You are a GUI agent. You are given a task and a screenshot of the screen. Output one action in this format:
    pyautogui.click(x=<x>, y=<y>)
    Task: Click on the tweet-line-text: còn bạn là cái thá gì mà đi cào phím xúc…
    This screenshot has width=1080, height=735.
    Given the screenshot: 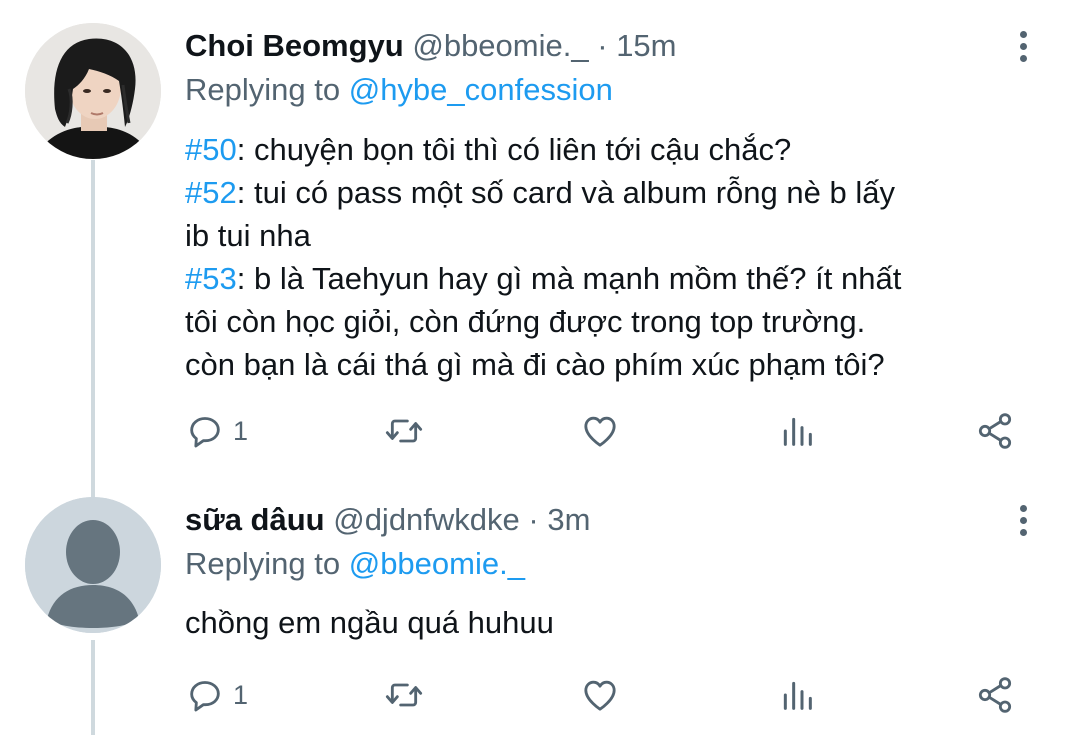 What is the action you would take?
    pyautogui.click(x=535, y=364)
    